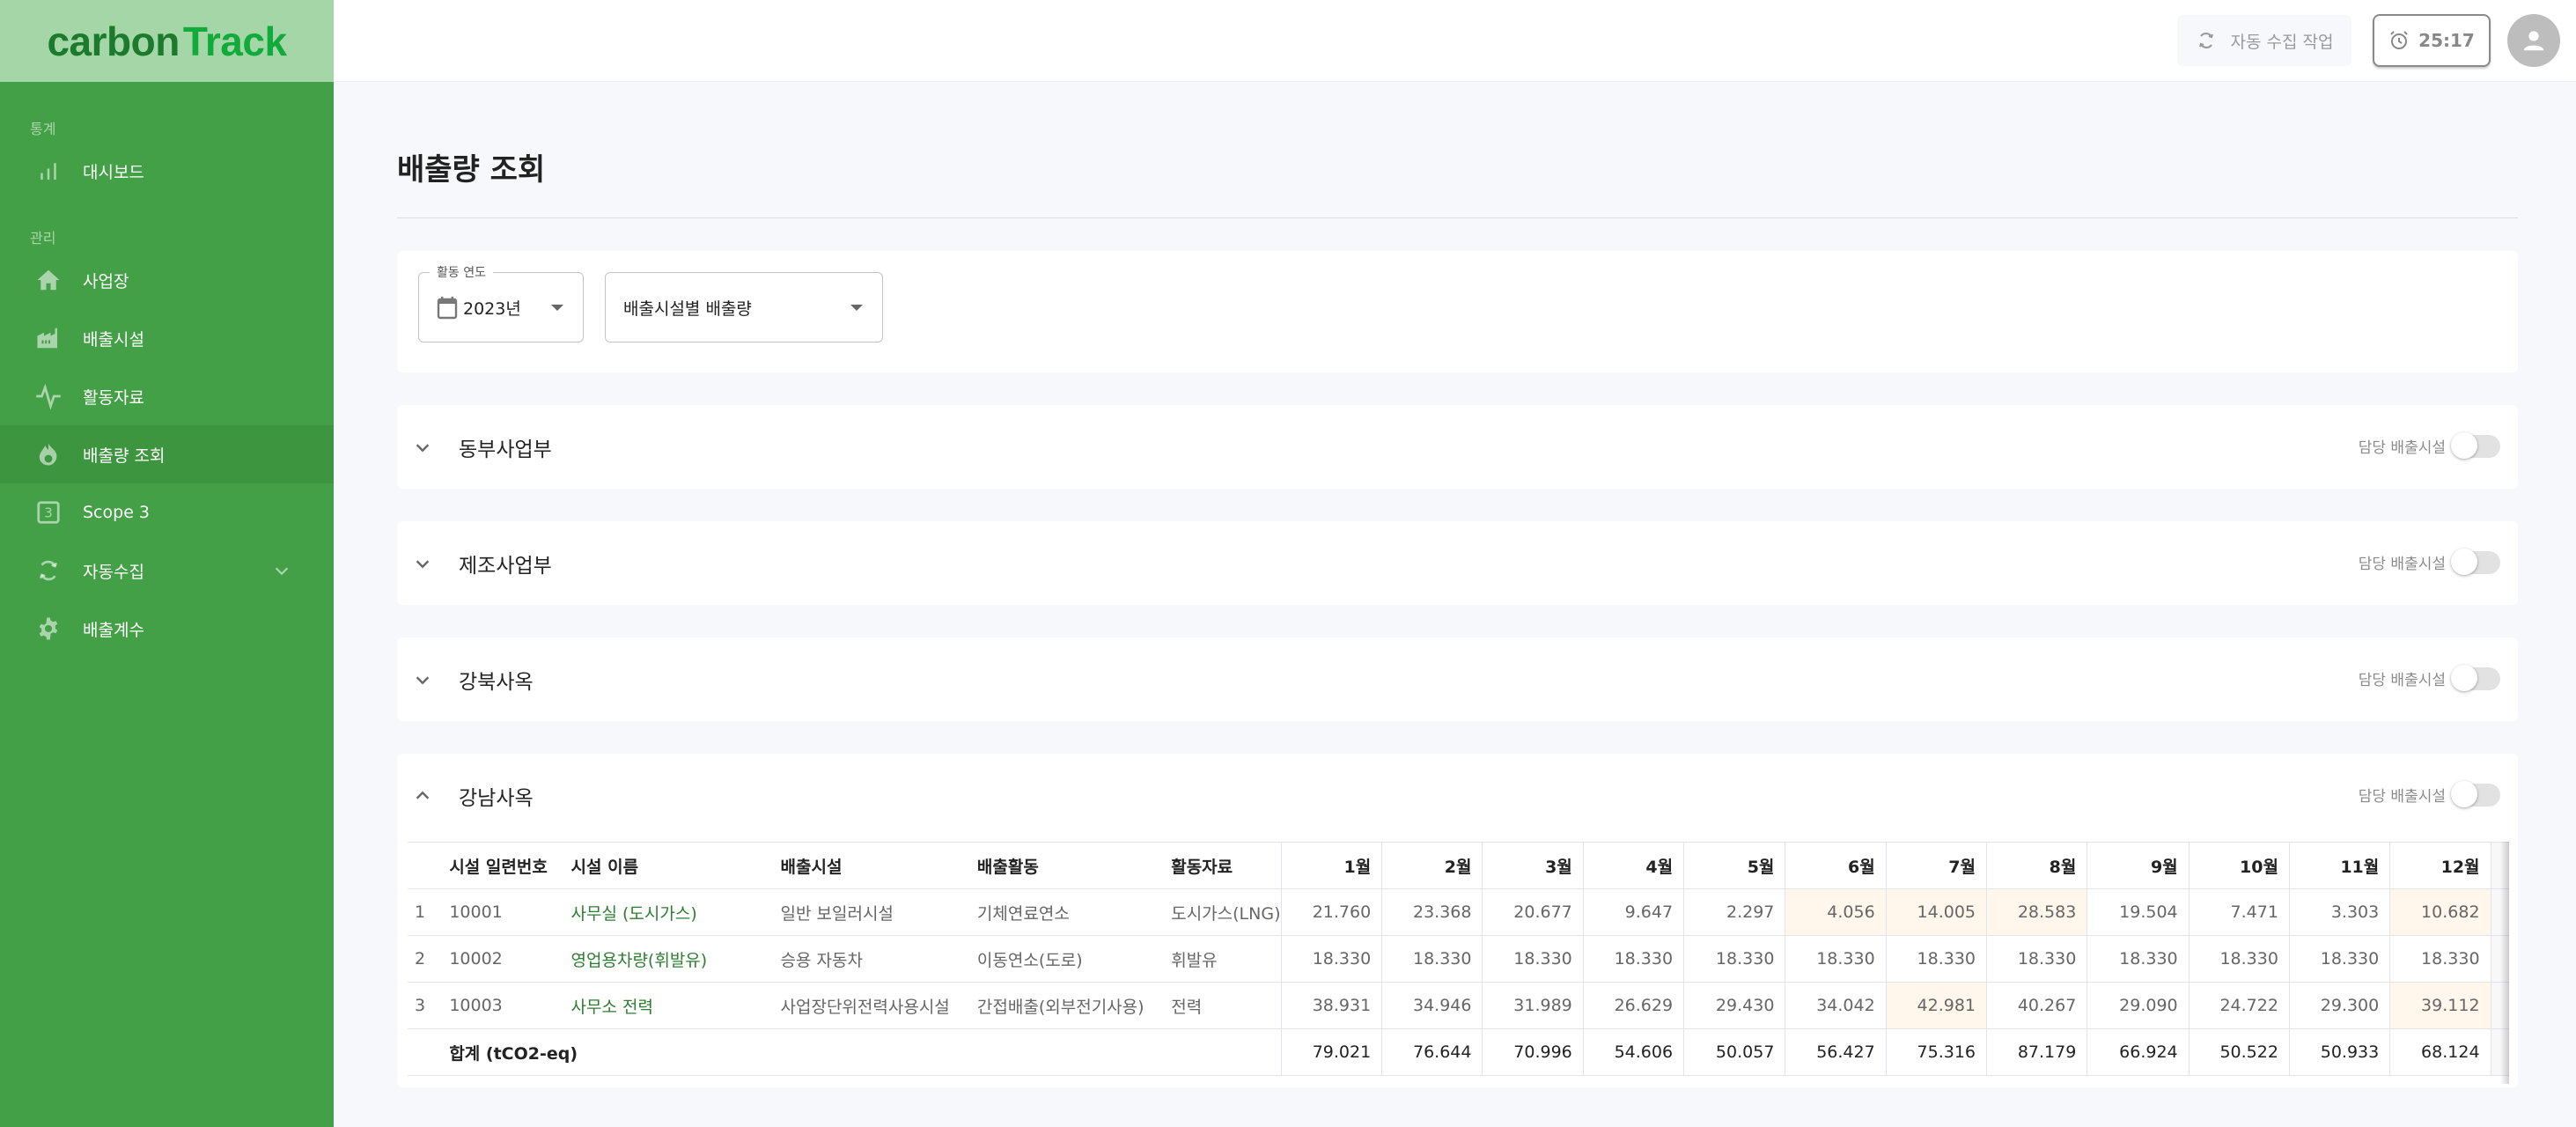  I want to click on sidebar-item-auto-collect: 자동수집, so click(167, 570).